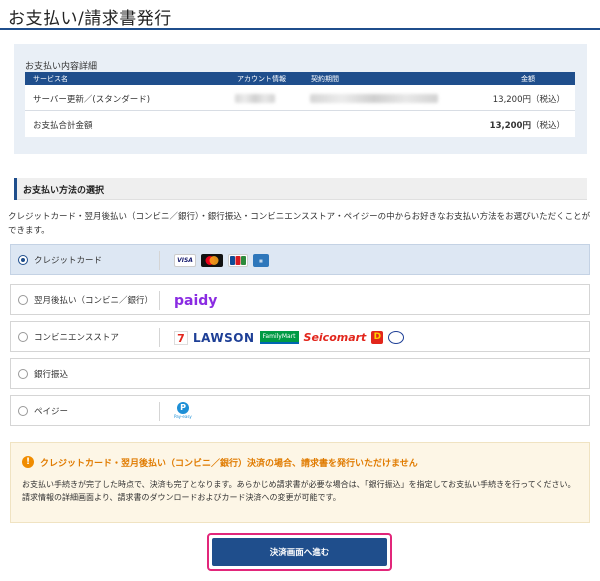  Describe the element at coordinates (335, 337) in the screenshot. I see `seicomart-logo: Seicomart` at that location.